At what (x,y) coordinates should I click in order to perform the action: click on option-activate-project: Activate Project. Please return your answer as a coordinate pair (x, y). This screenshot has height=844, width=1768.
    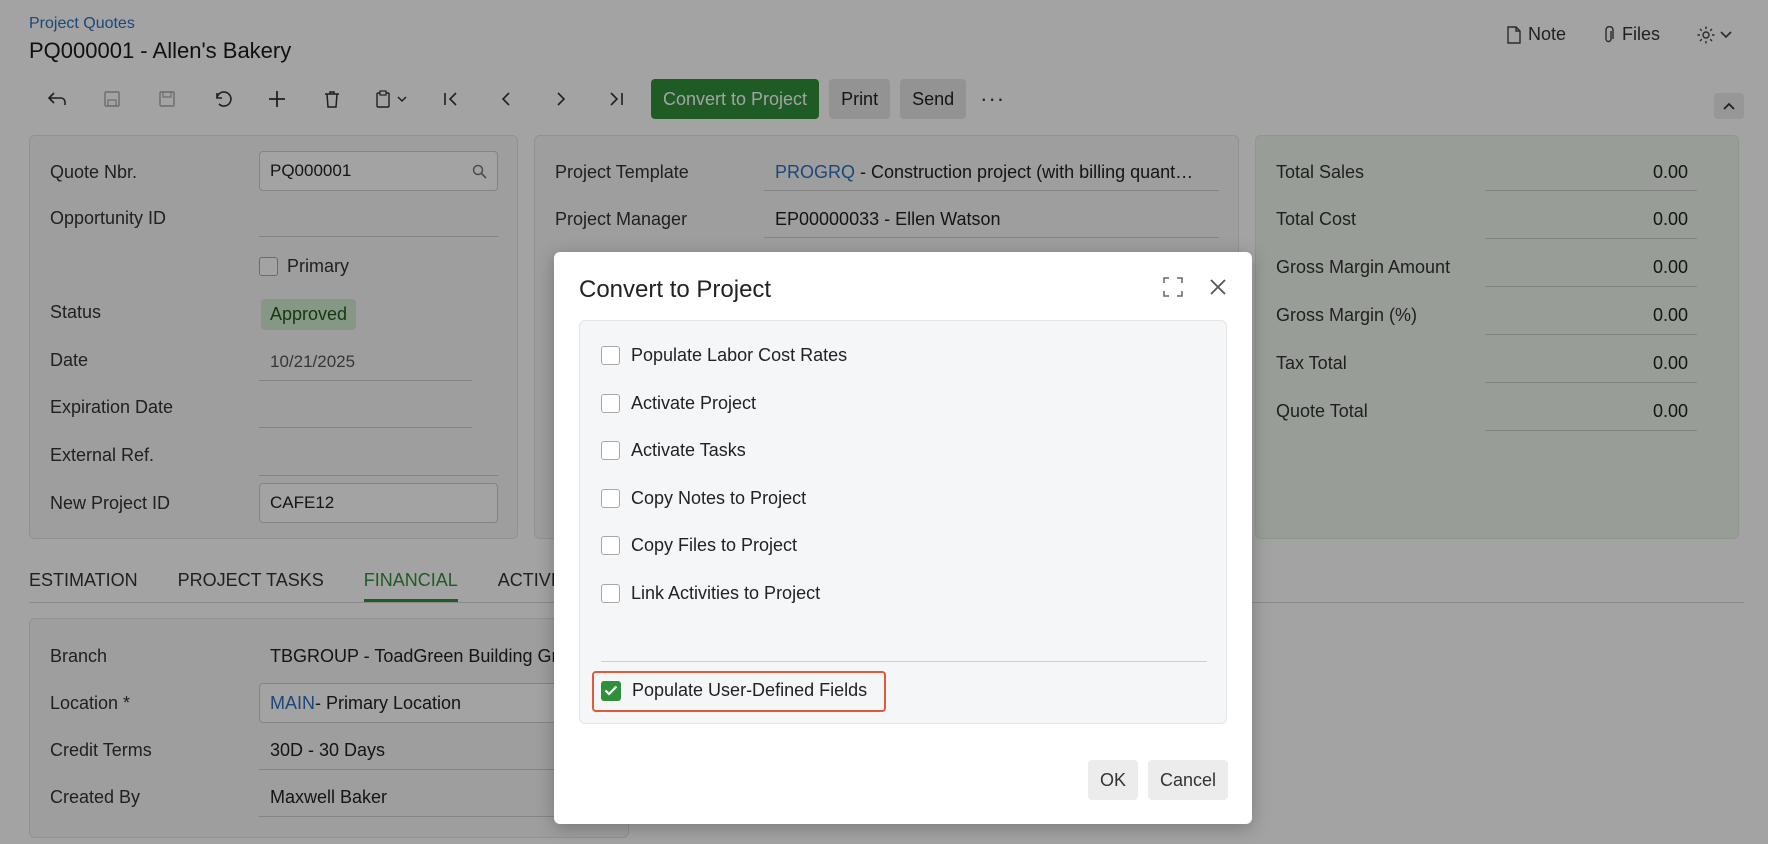
    Looking at the image, I should click on (678, 403).